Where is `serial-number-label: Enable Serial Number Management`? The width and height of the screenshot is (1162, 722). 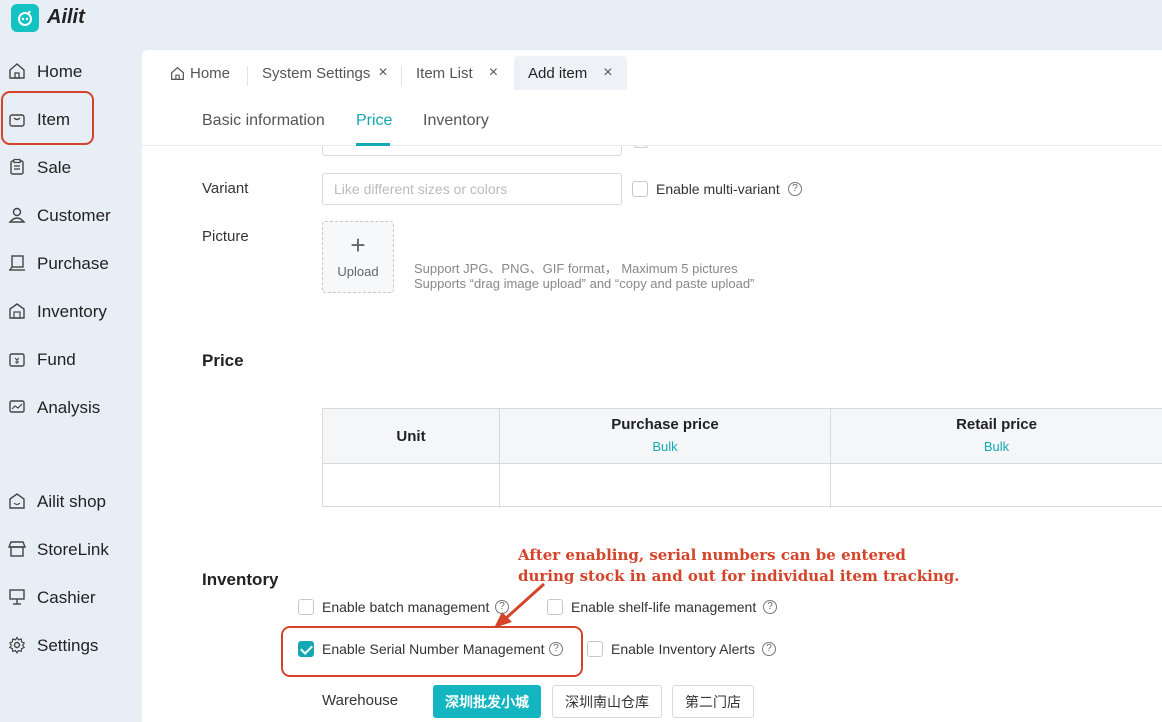 serial-number-label: Enable Serial Number Management is located at coordinates (433, 649).